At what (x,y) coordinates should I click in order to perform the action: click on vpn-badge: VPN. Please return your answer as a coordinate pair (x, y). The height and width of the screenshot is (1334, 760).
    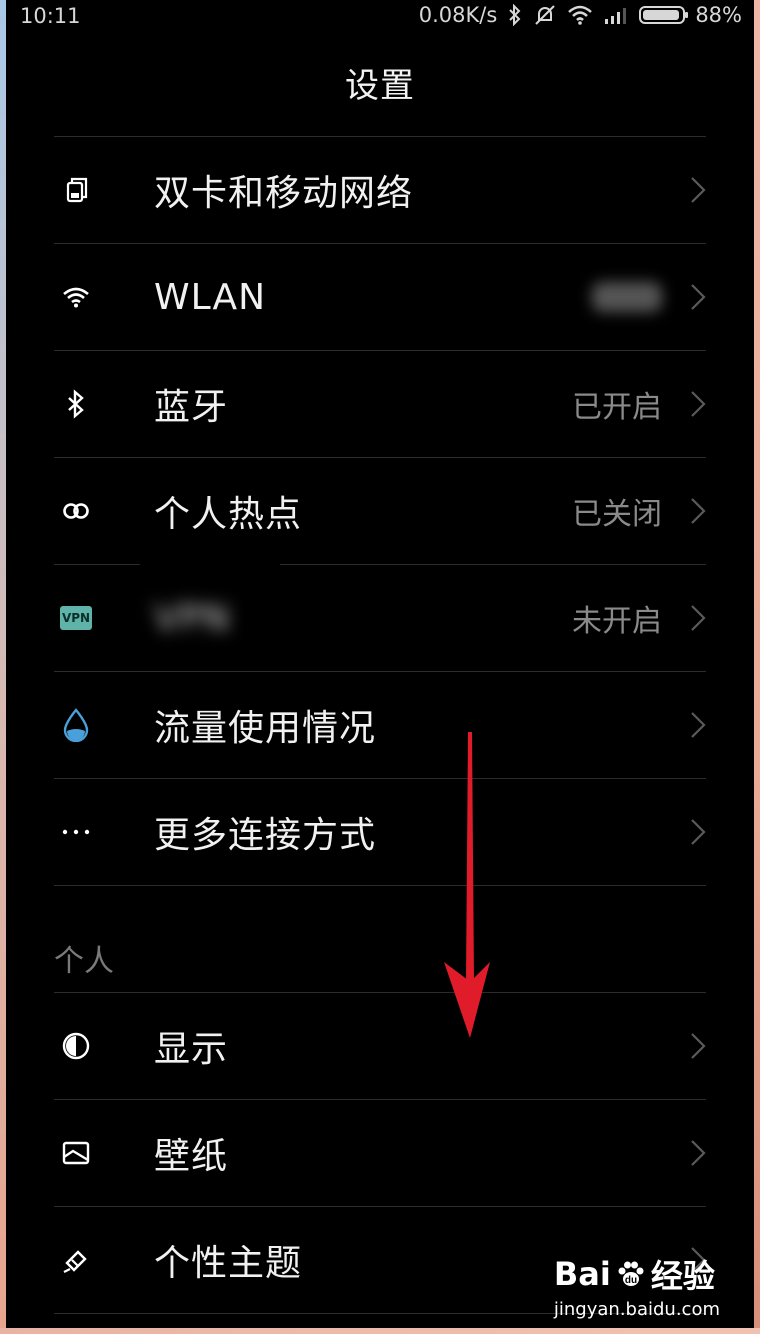
    Looking at the image, I should click on (76, 618).